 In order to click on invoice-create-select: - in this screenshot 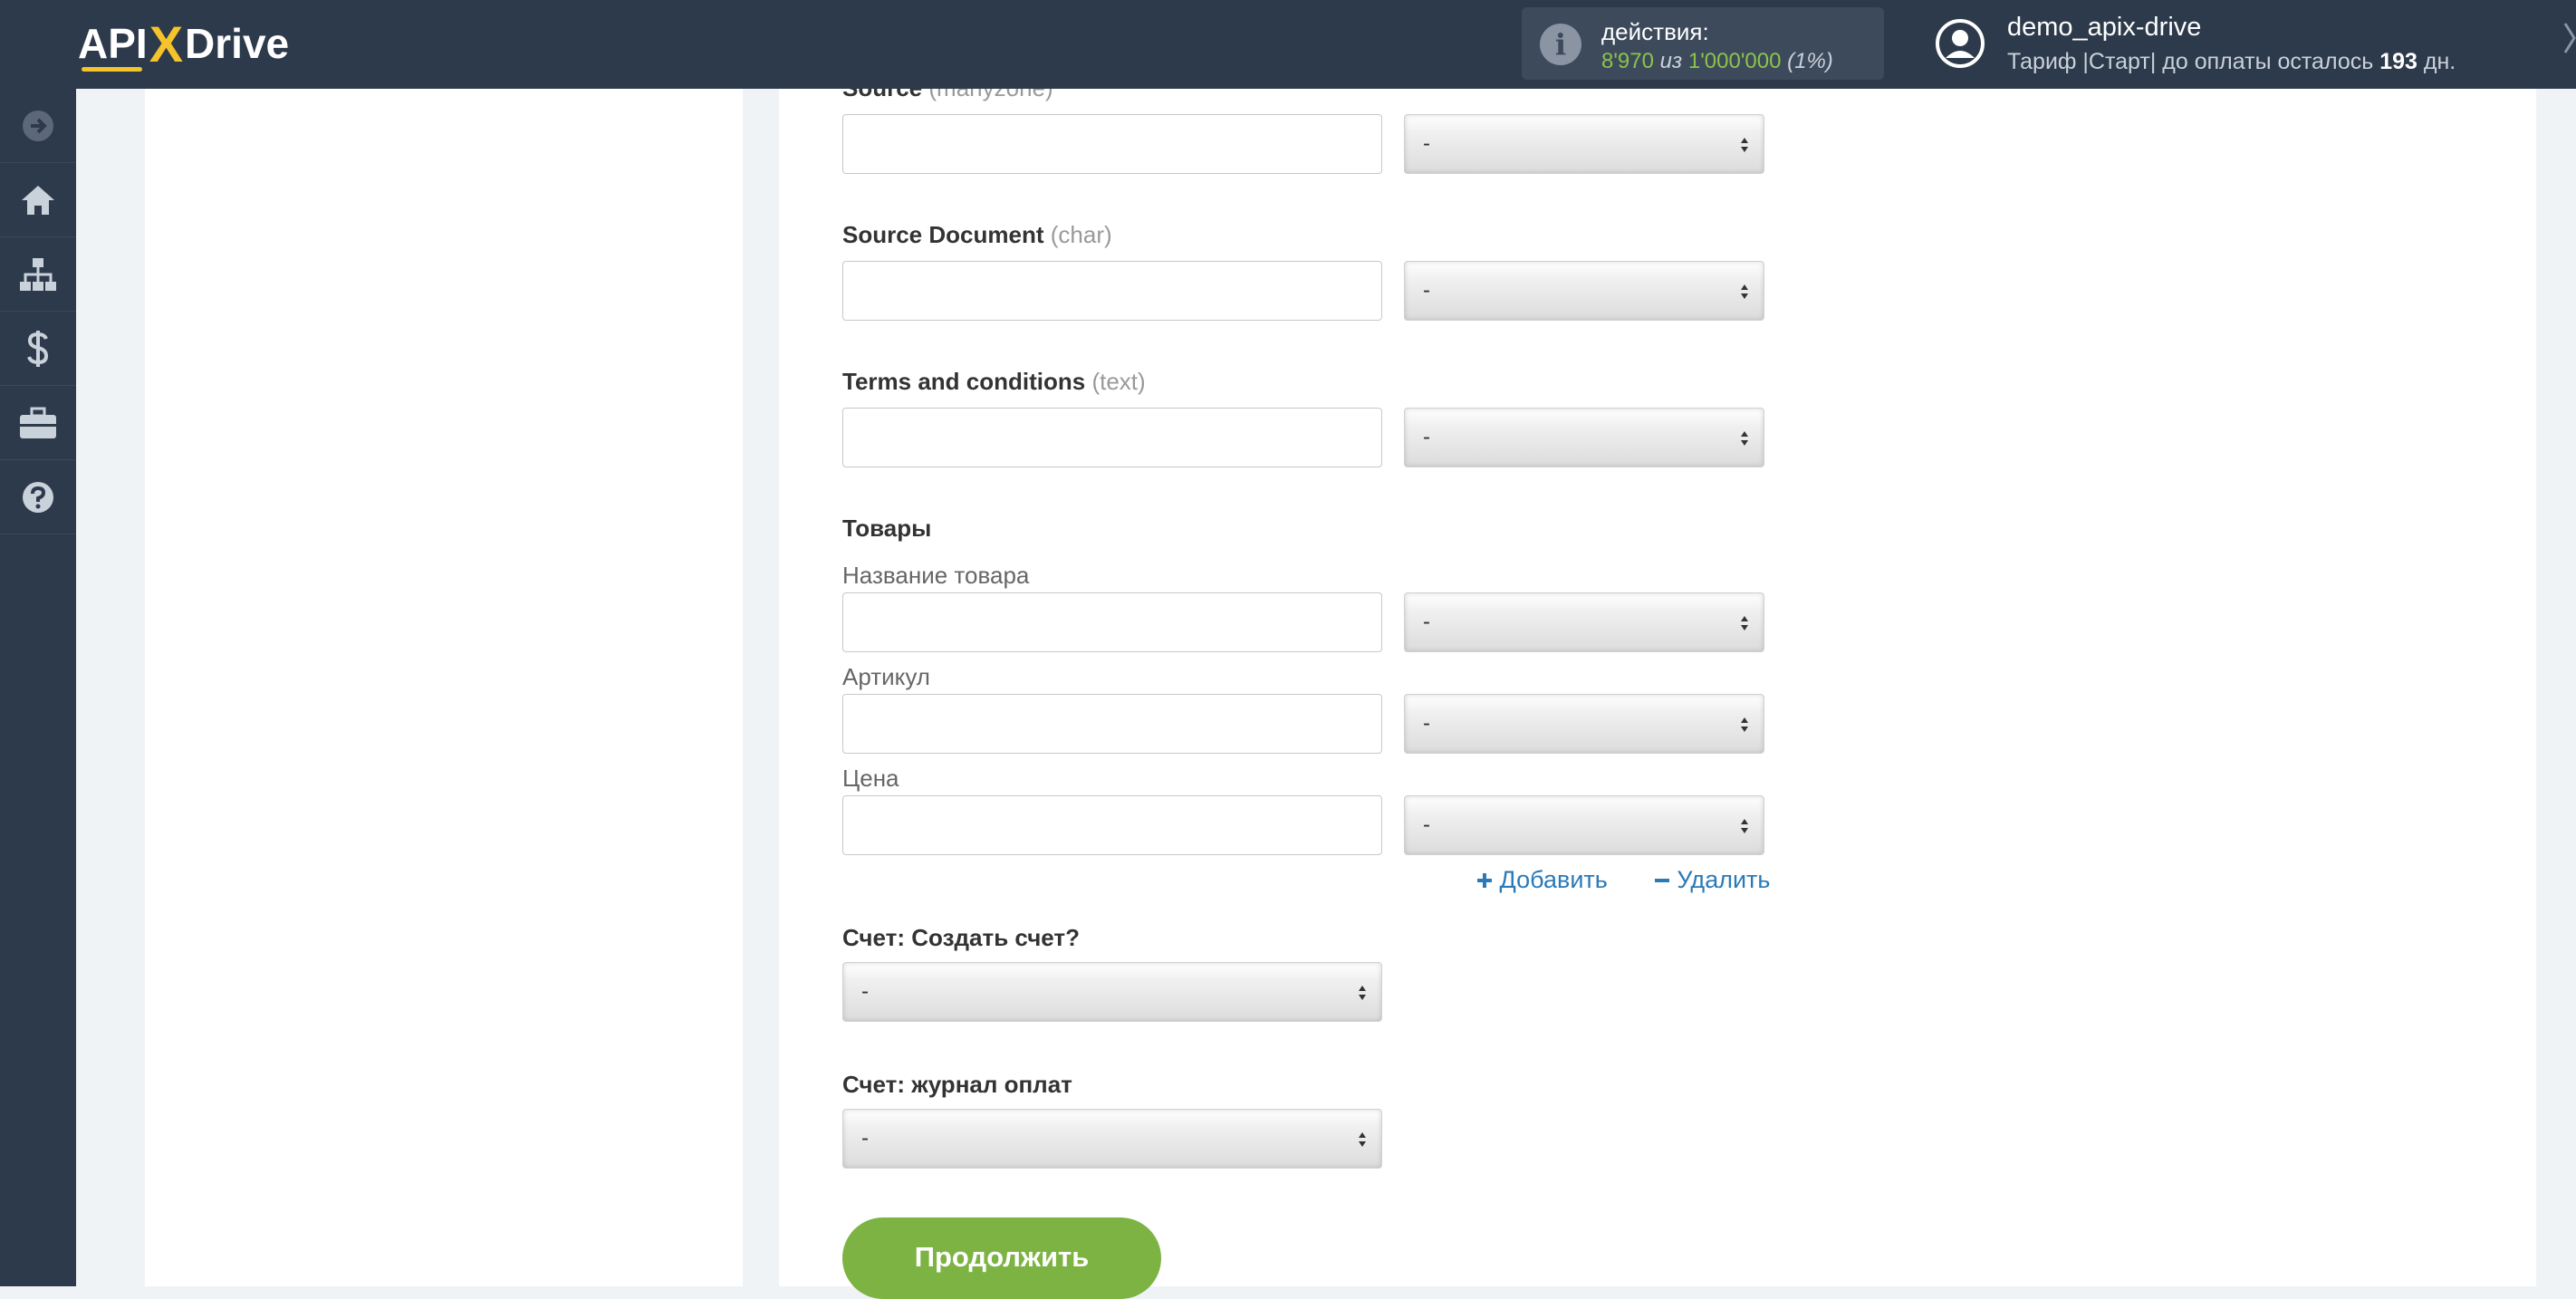, I will do `click(1112, 992)`.